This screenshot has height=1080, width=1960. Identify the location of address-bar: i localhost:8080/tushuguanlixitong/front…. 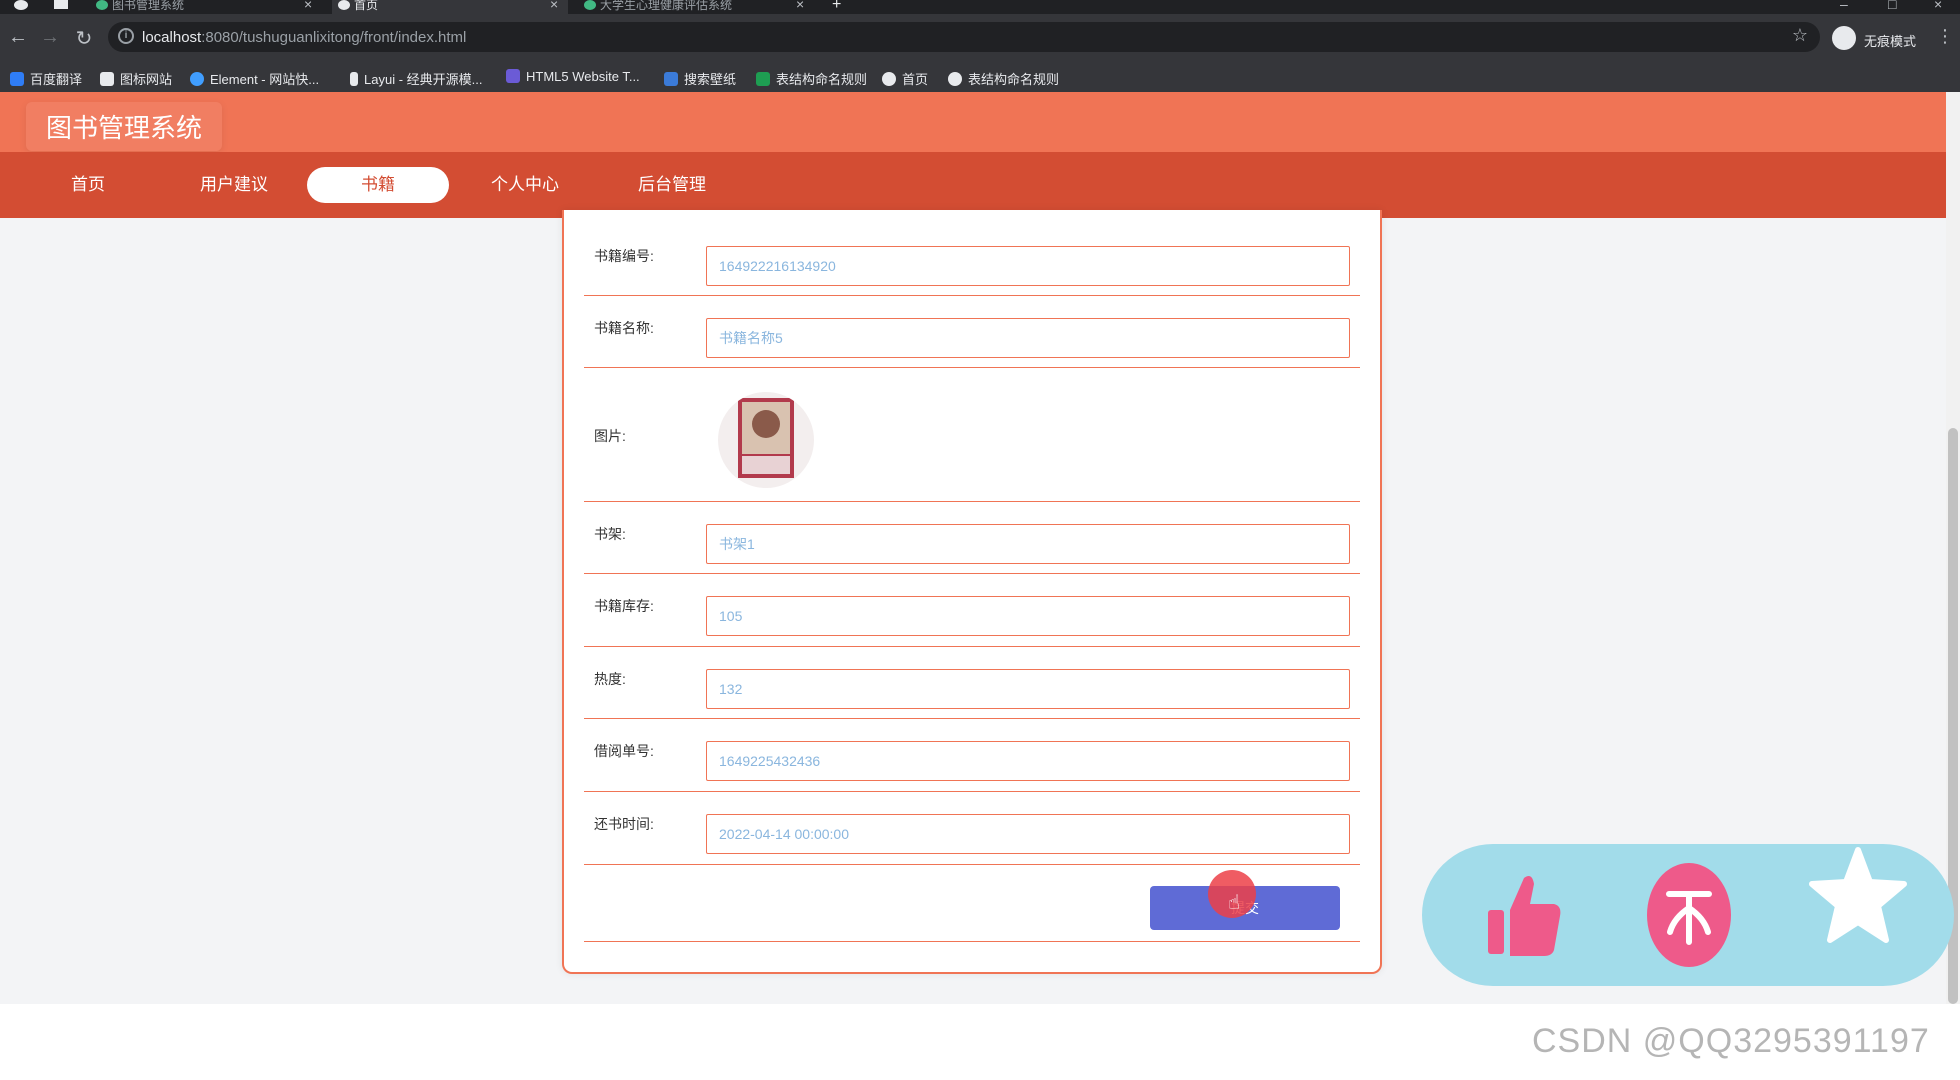
(964, 37).